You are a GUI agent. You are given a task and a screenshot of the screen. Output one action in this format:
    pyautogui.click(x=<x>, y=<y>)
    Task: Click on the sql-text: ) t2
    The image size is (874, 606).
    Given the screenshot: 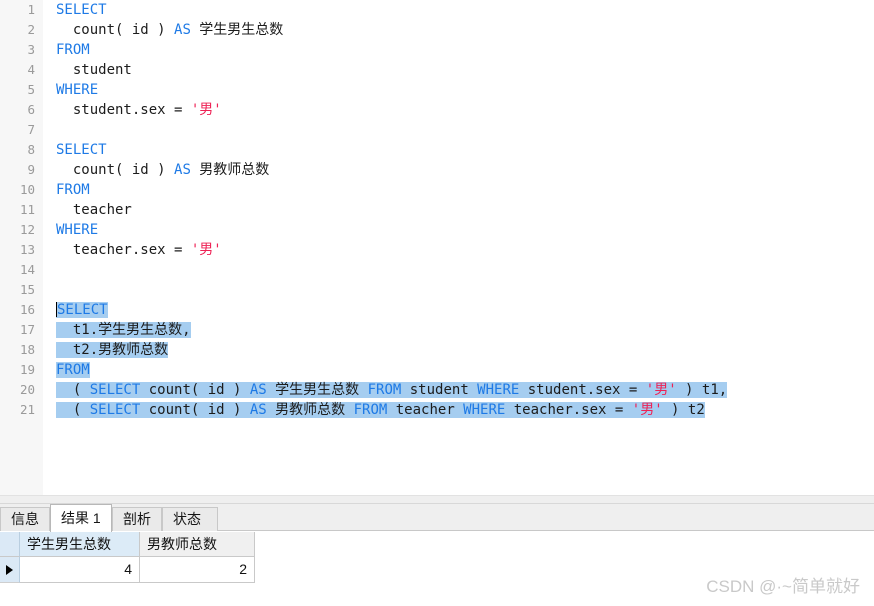 What is the action you would take?
    pyautogui.click(x=683, y=410)
    